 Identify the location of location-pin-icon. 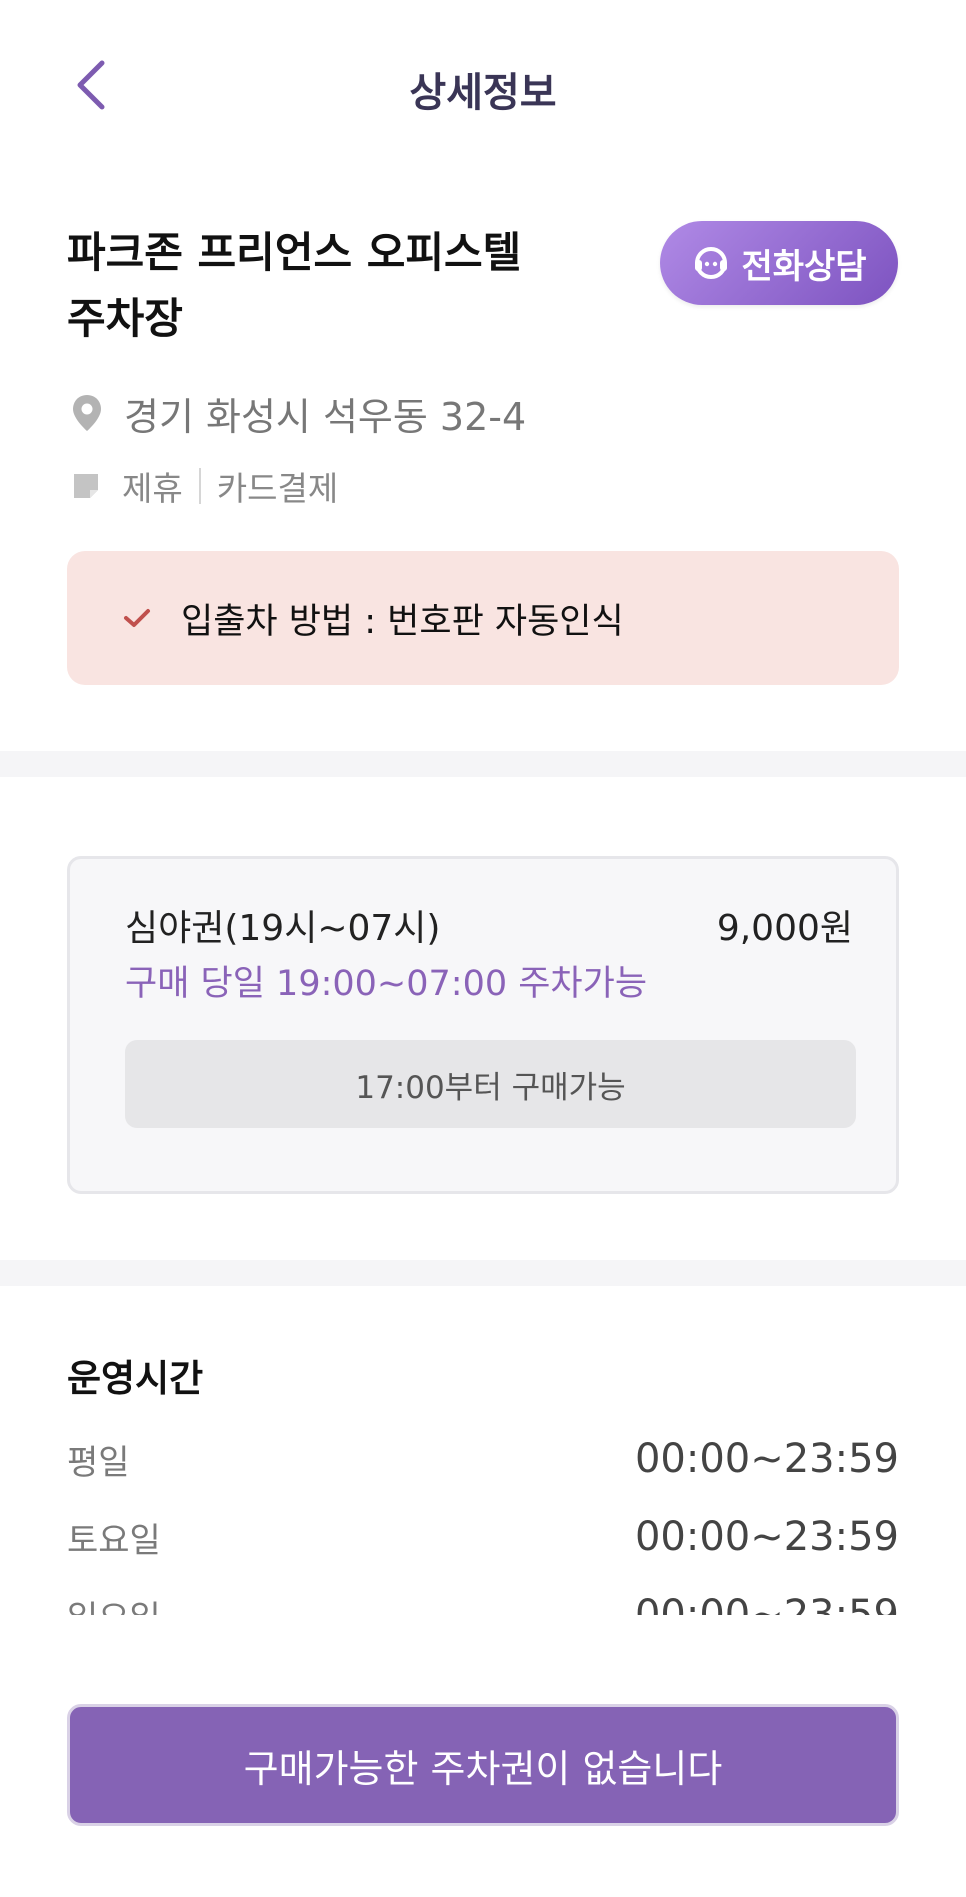
(87, 413).